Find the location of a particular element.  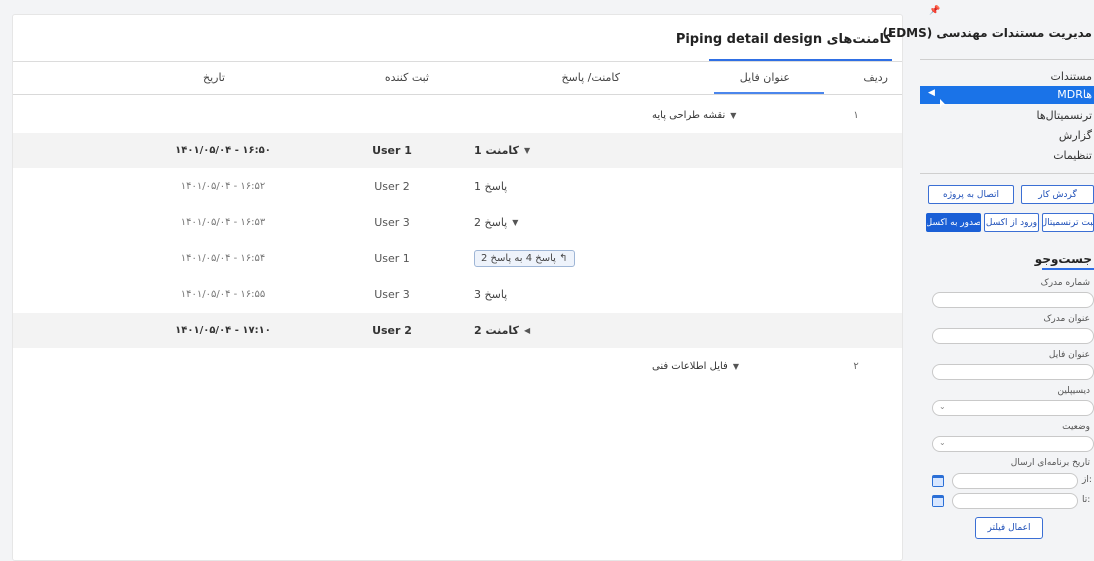

doc-number-input is located at coordinates (1013, 300).